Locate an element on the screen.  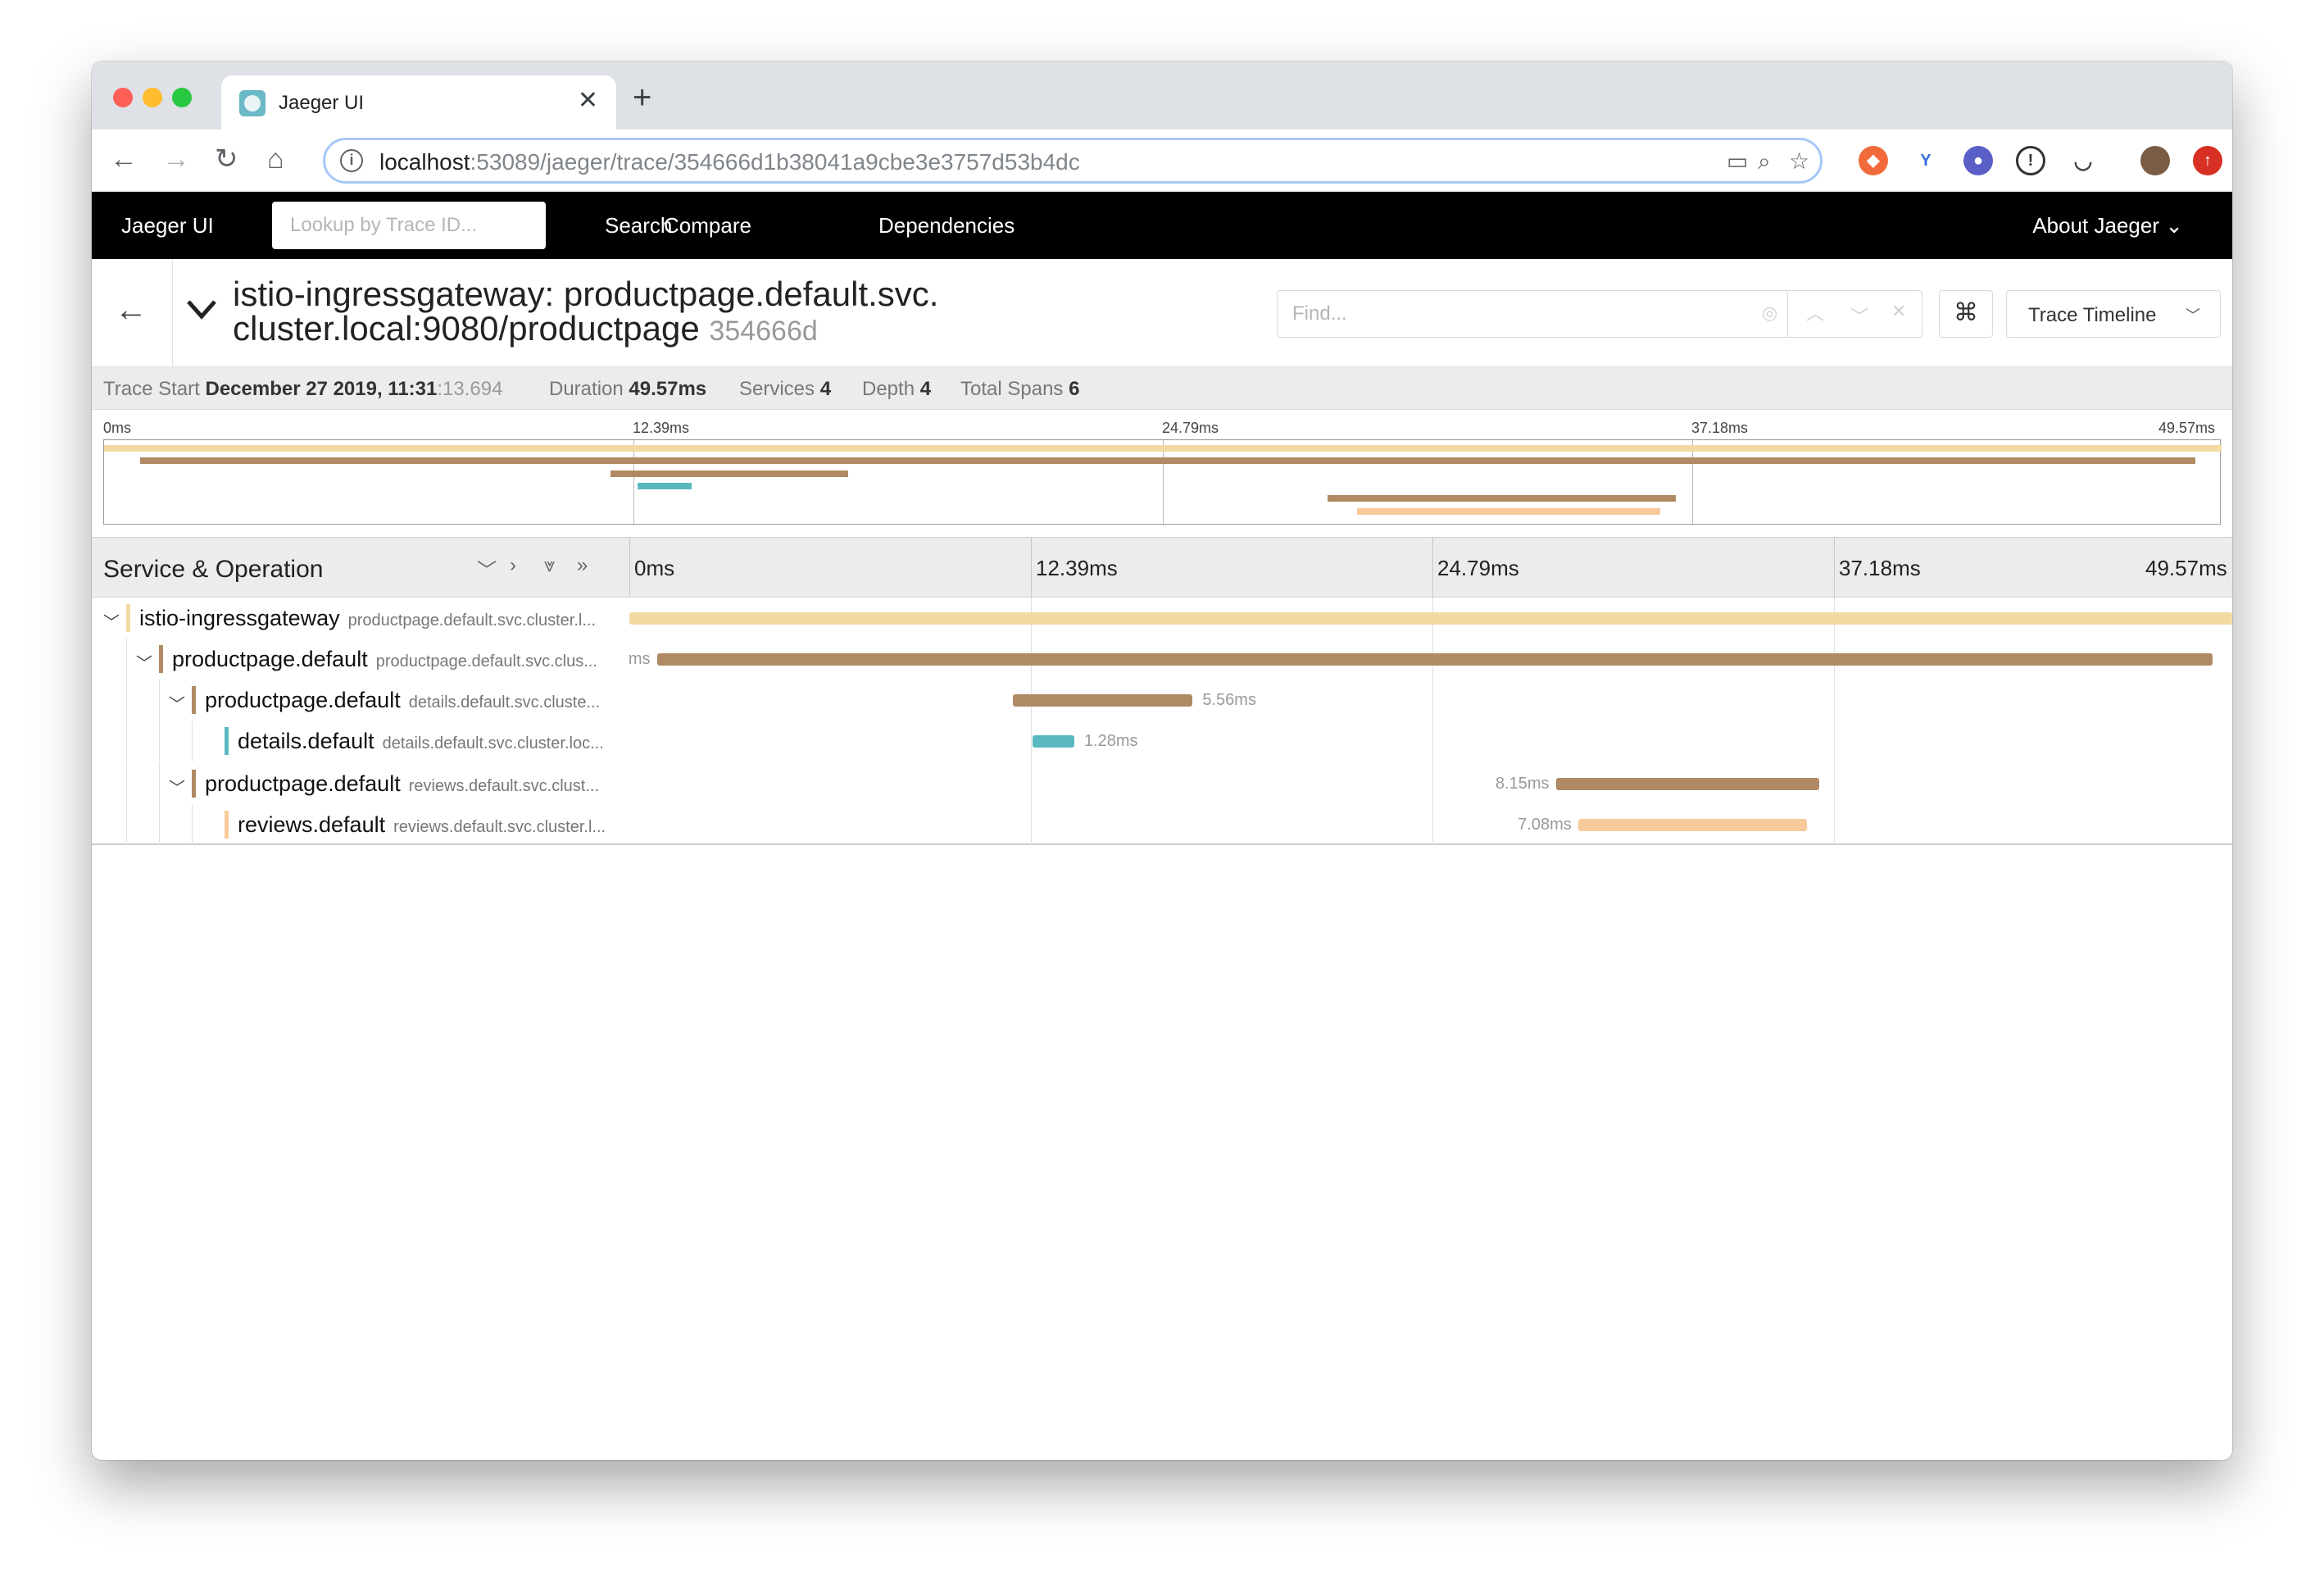
collapse-one-icon: ﹀ is located at coordinates (487, 568).